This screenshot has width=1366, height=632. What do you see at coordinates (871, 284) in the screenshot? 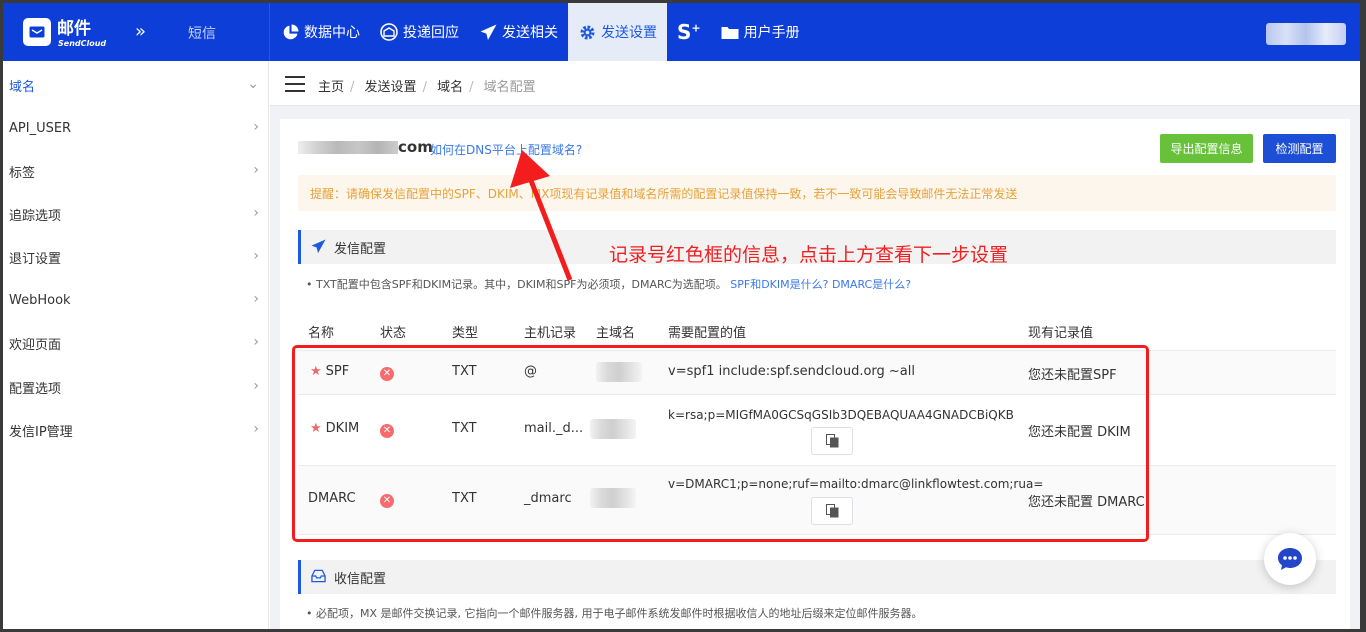
I see `dmarc-help-link: DMARC是什么?` at bounding box center [871, 284].